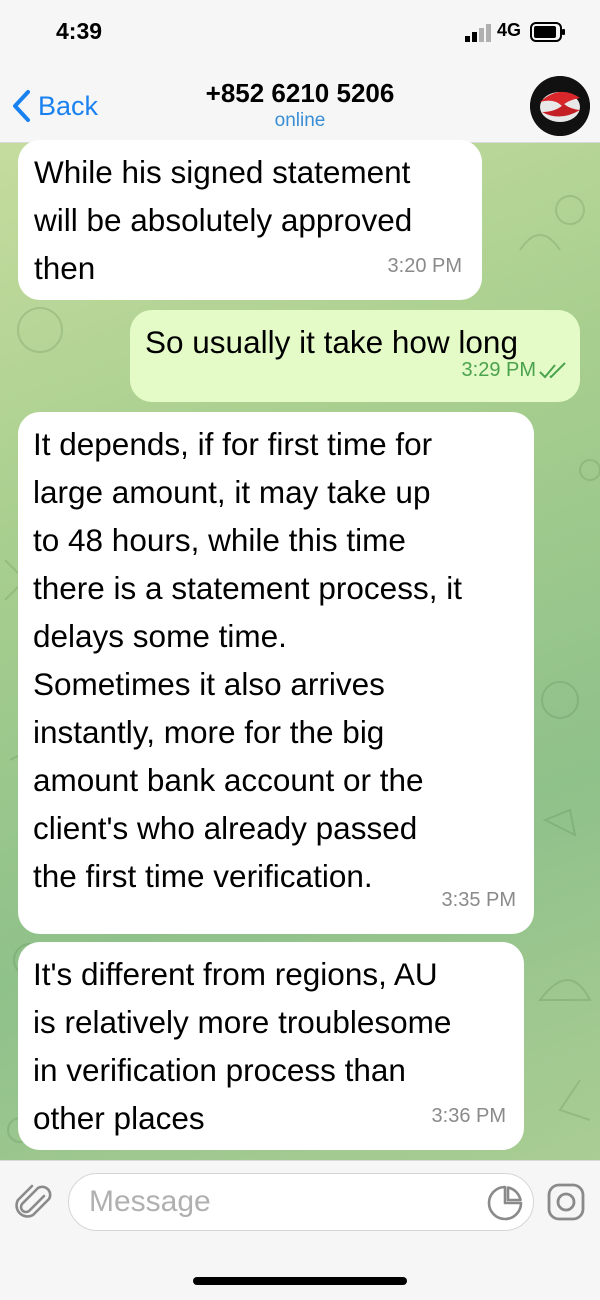 This screenshot has width=600, height=1300. I want to click on message-time-row: 3:29 PM, so click(515, 370).